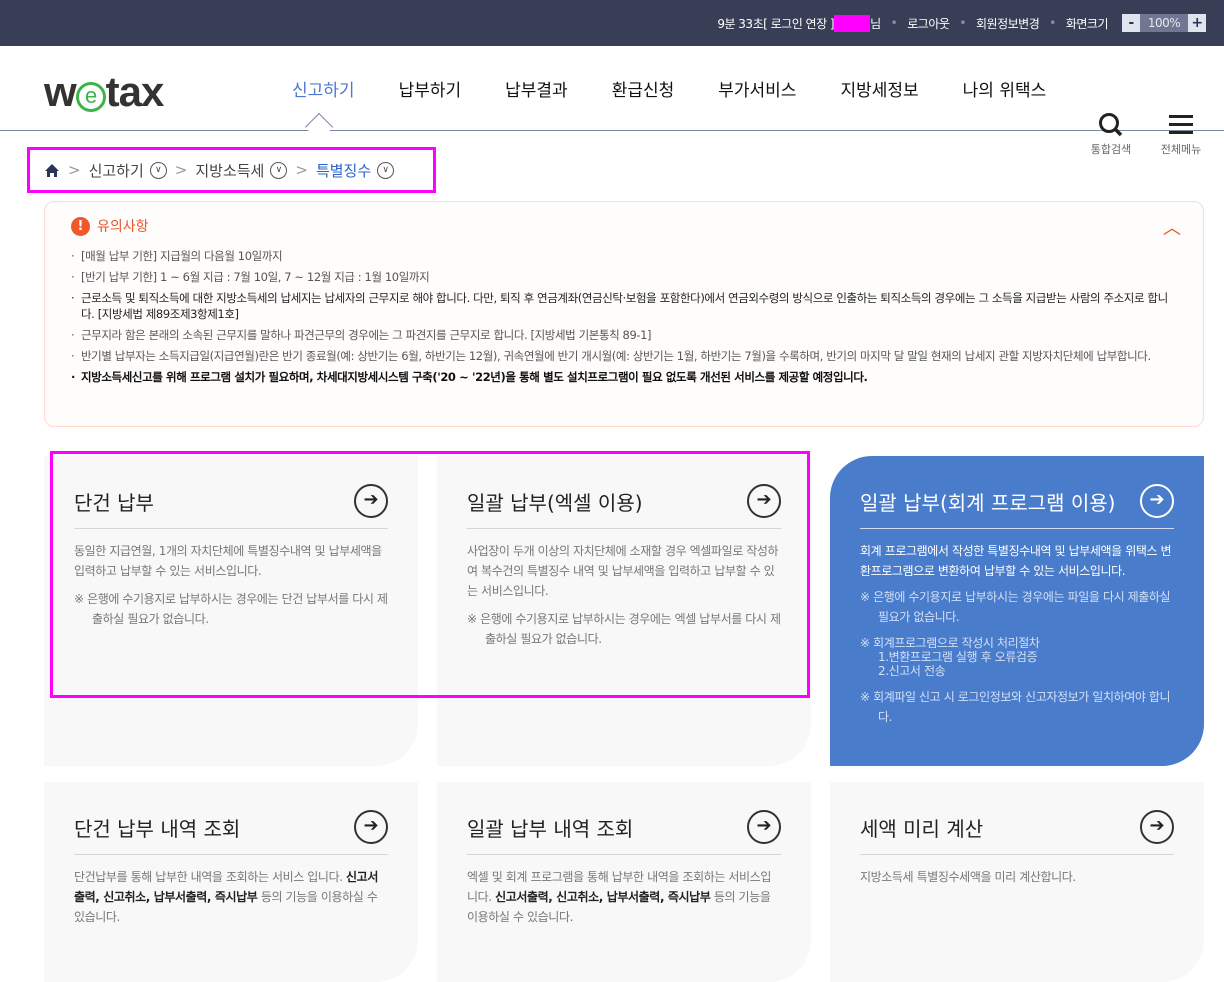  I want to click on all-menu-button: 전체메뉴, so click(1181, 134).